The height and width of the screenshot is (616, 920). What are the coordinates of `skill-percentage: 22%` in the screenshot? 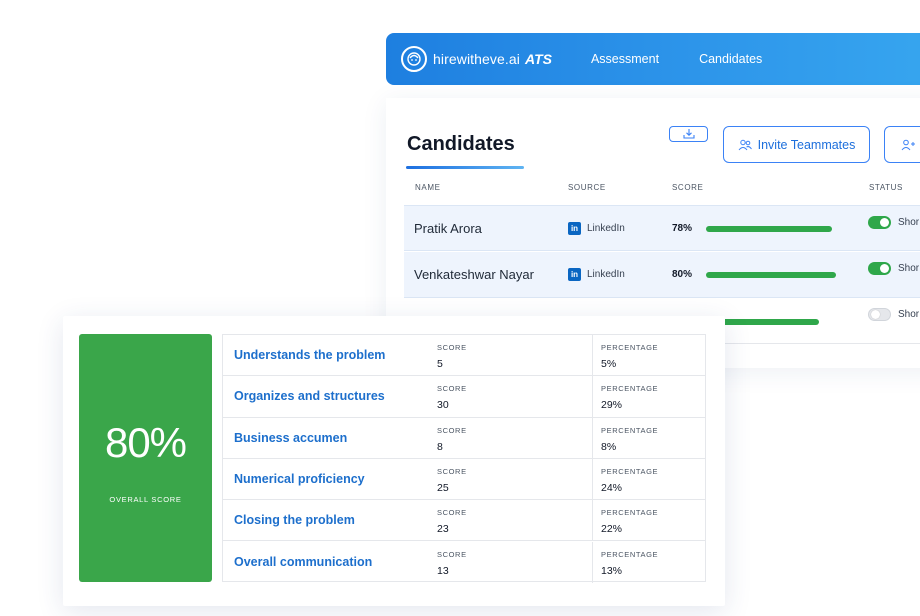 It's located at (612, 529).